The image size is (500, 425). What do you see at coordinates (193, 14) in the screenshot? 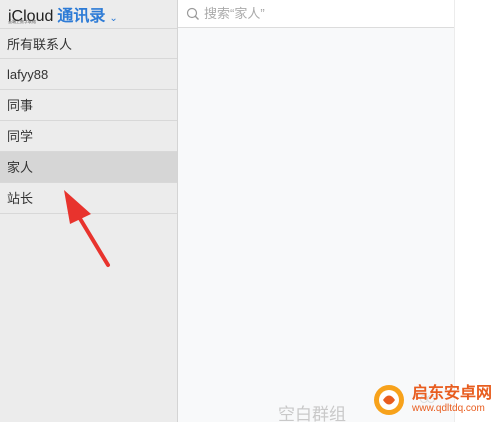
I see `search-icon` at bounding box center [193, 14].